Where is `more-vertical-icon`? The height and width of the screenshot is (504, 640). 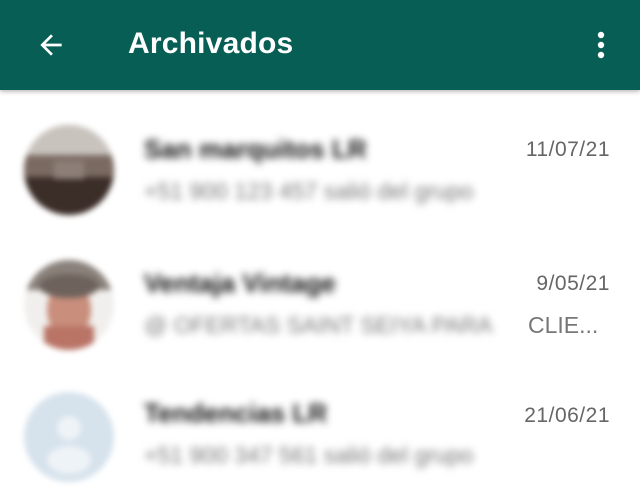
more-vertical-icon is located at coordinates (601, 45).